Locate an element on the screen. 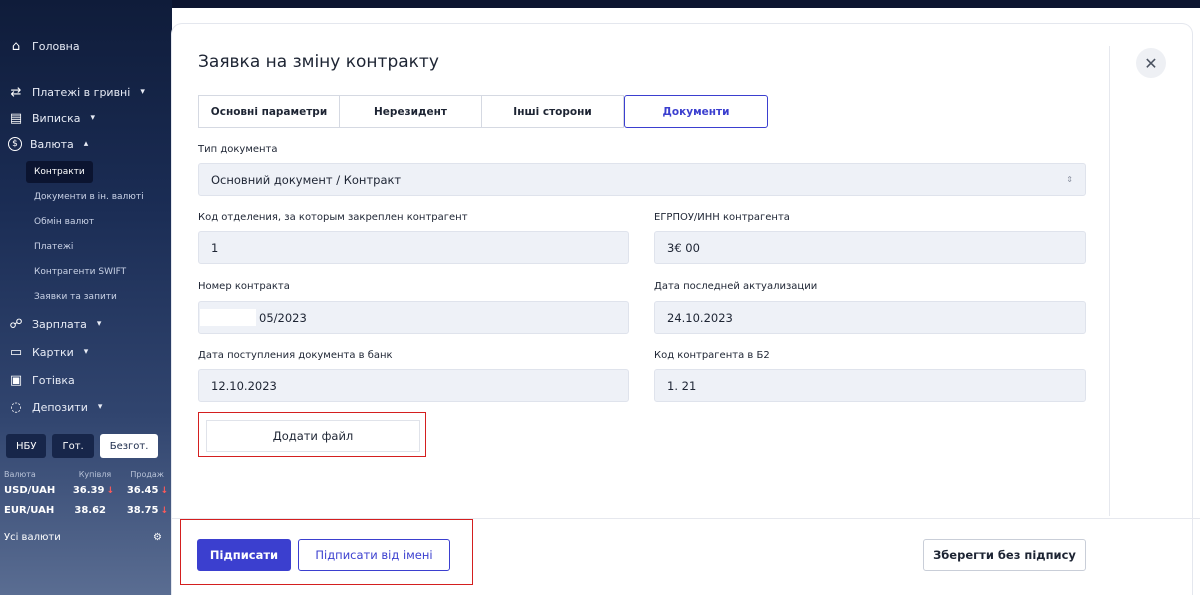 The width and height of the screenshot is (1200, 595). sidebar-item-swift: Контрагенти SWIFT is located at coordinates (80, 272).